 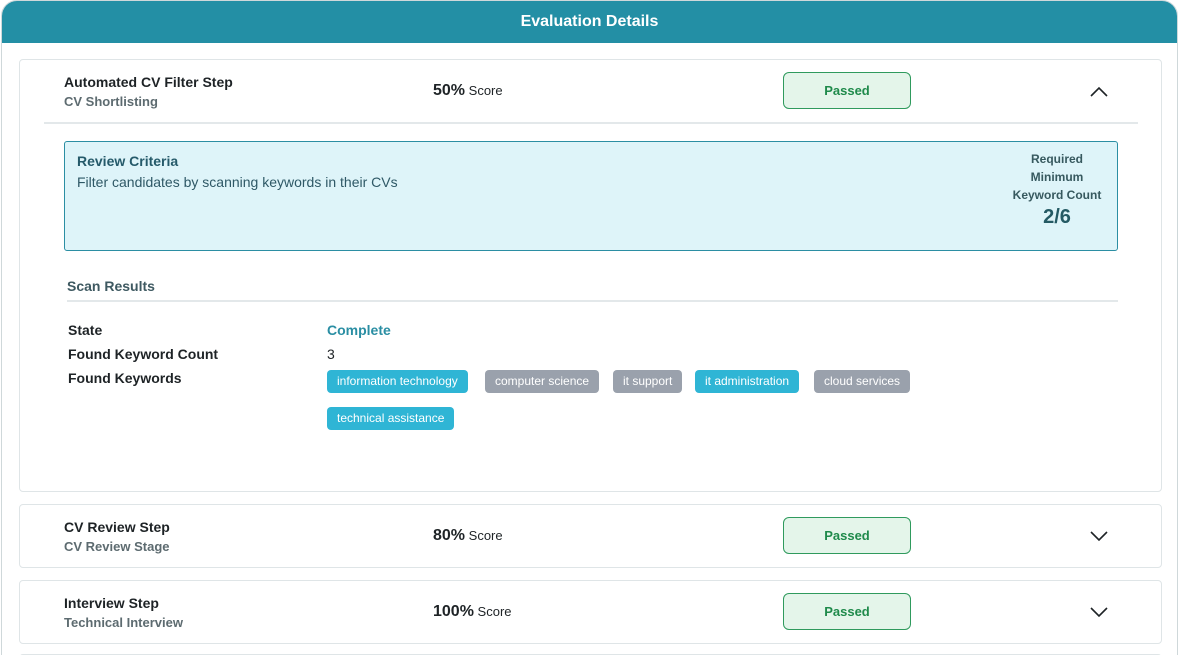 I want to click on required-label-line: Keyword Count, so click(x=1057, y=195).